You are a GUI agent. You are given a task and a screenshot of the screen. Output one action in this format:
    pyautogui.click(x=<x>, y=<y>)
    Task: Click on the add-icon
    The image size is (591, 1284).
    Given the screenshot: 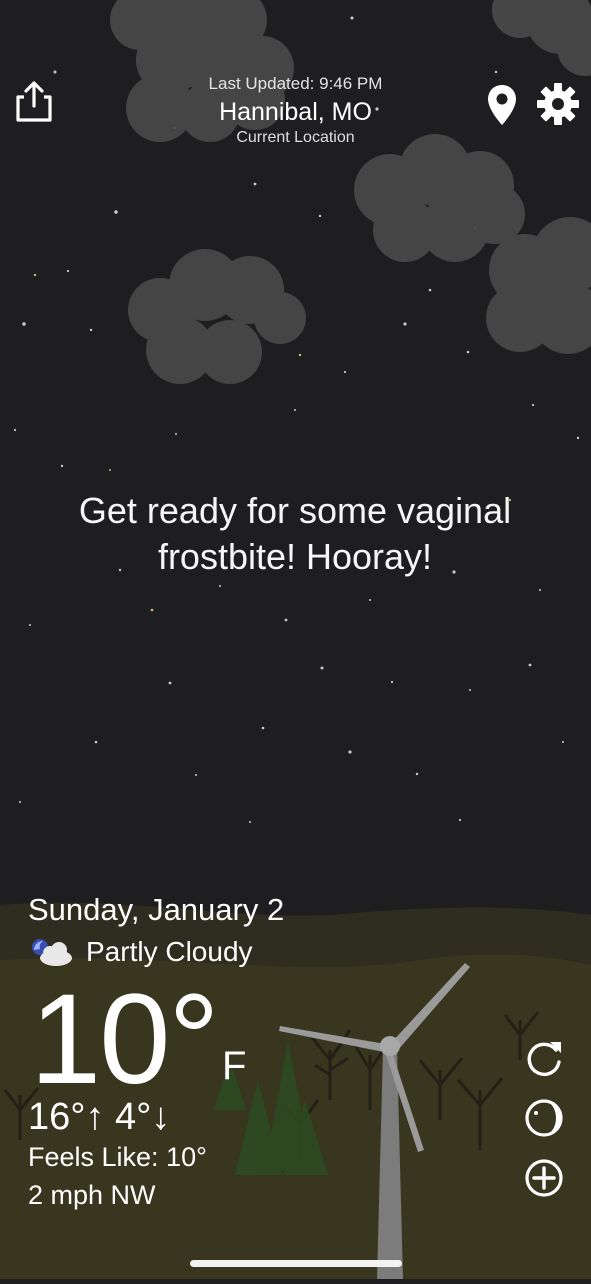 What is the action you would take?
    pyautogui.click(x=544, y=1178)
    